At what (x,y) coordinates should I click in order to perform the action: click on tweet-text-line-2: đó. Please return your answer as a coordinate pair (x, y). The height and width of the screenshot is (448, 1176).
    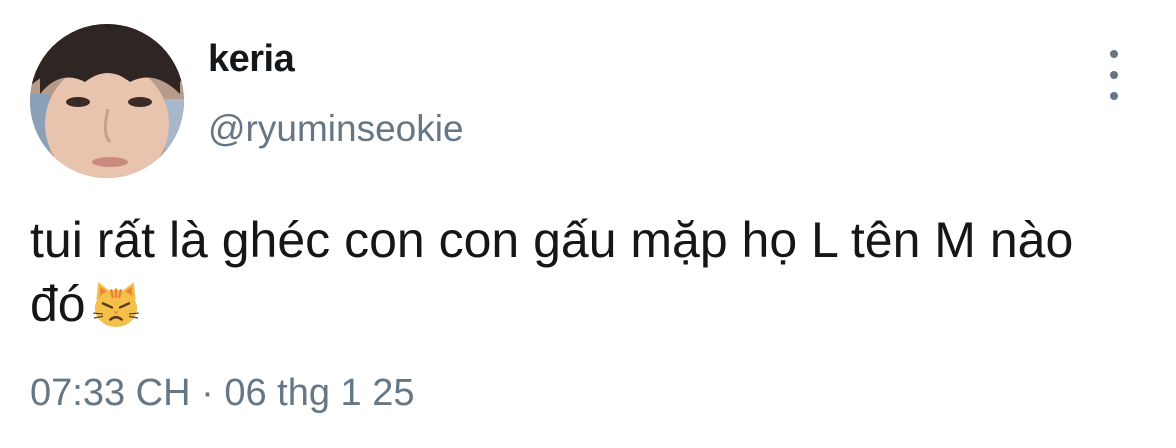
    Looking at the image, I should click on (595, 304).